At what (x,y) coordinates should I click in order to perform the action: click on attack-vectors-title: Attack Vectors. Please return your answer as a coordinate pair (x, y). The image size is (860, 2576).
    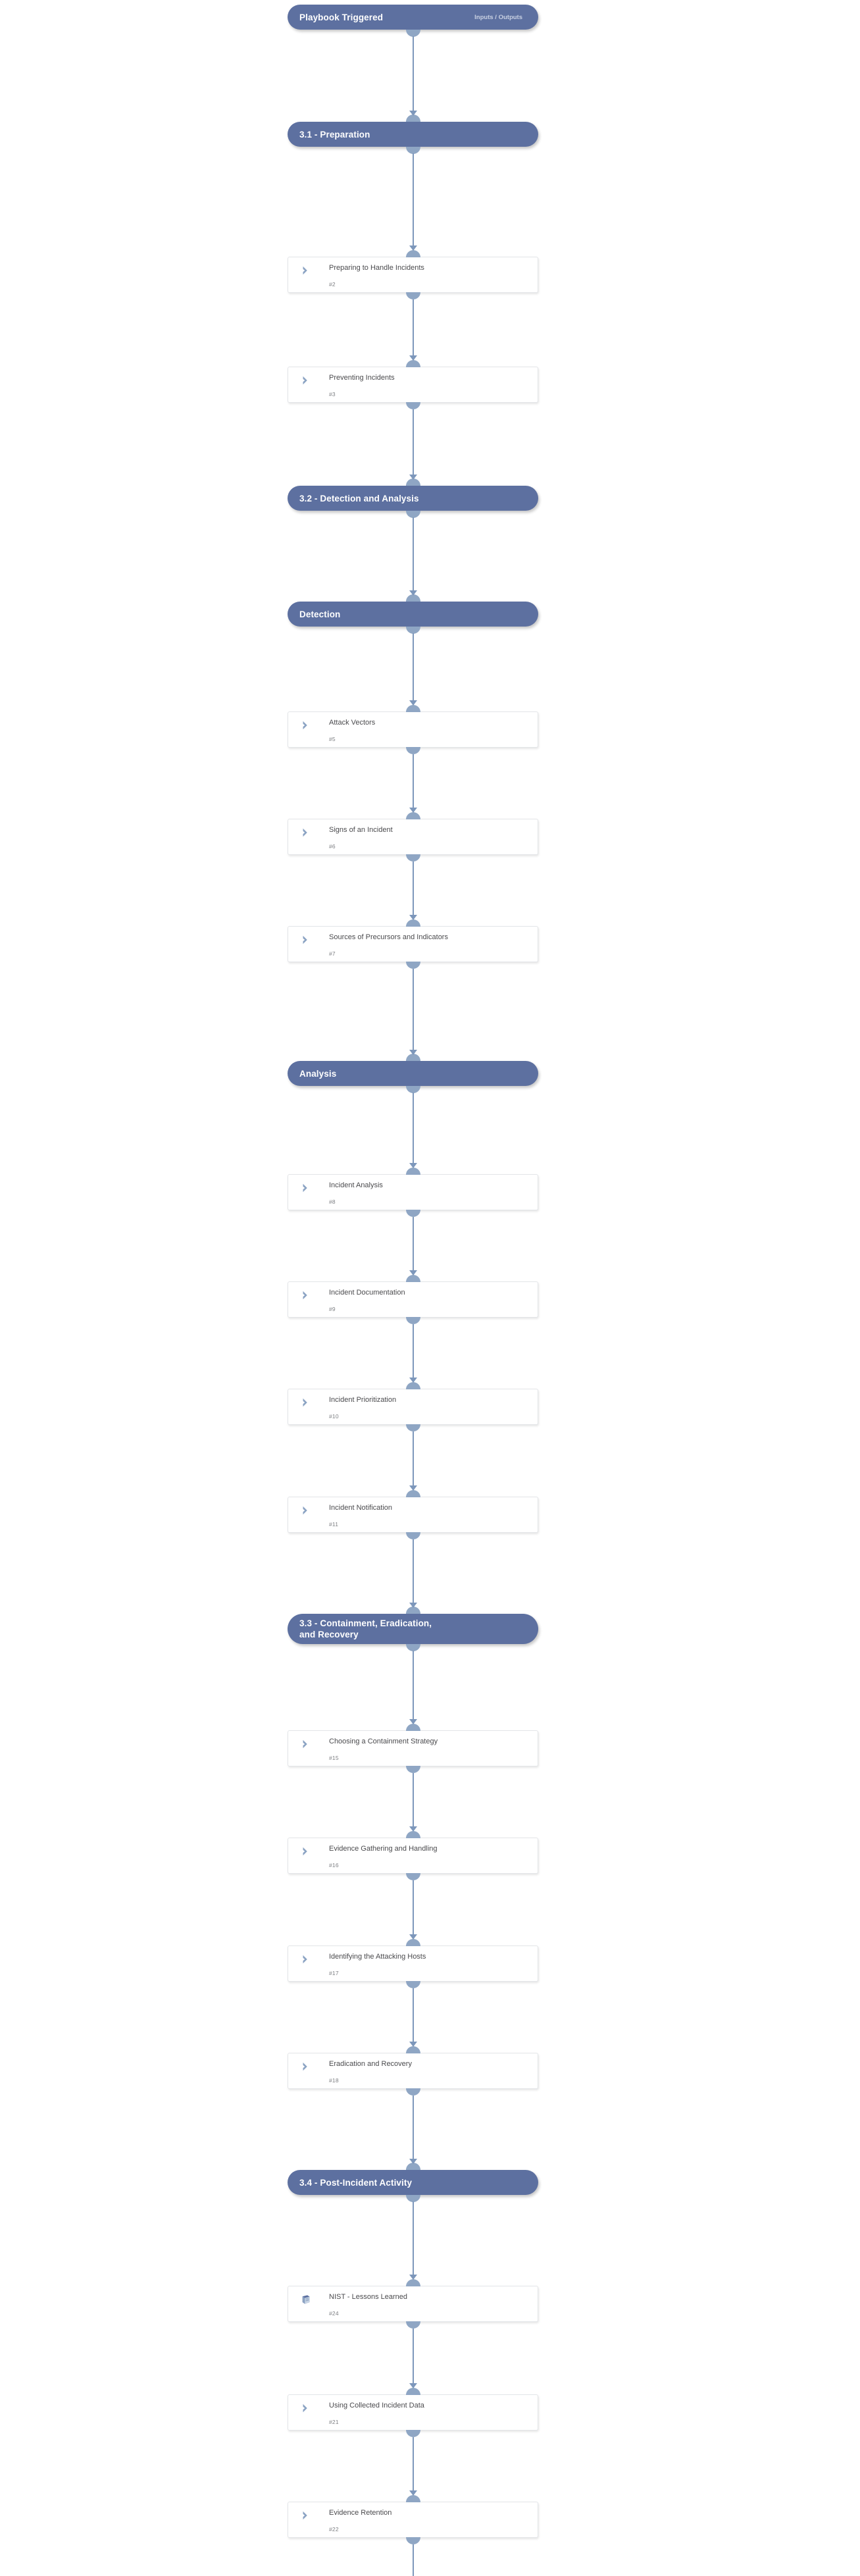
    Looking at the image, I should click on (352, 723).